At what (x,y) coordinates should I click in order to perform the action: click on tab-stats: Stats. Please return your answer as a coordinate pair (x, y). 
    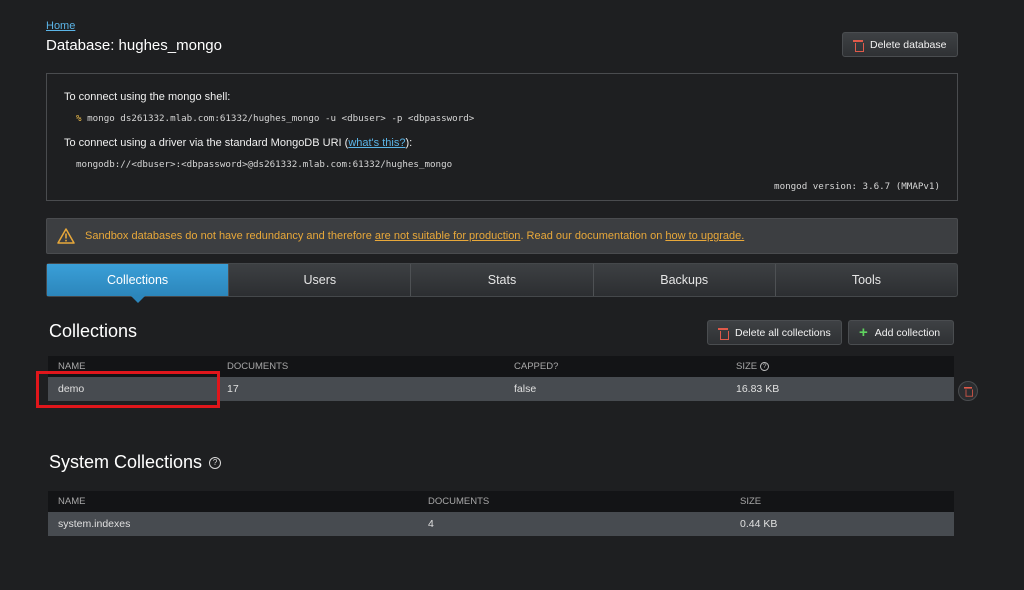
    Looking at the image, I should click on (502, 280).